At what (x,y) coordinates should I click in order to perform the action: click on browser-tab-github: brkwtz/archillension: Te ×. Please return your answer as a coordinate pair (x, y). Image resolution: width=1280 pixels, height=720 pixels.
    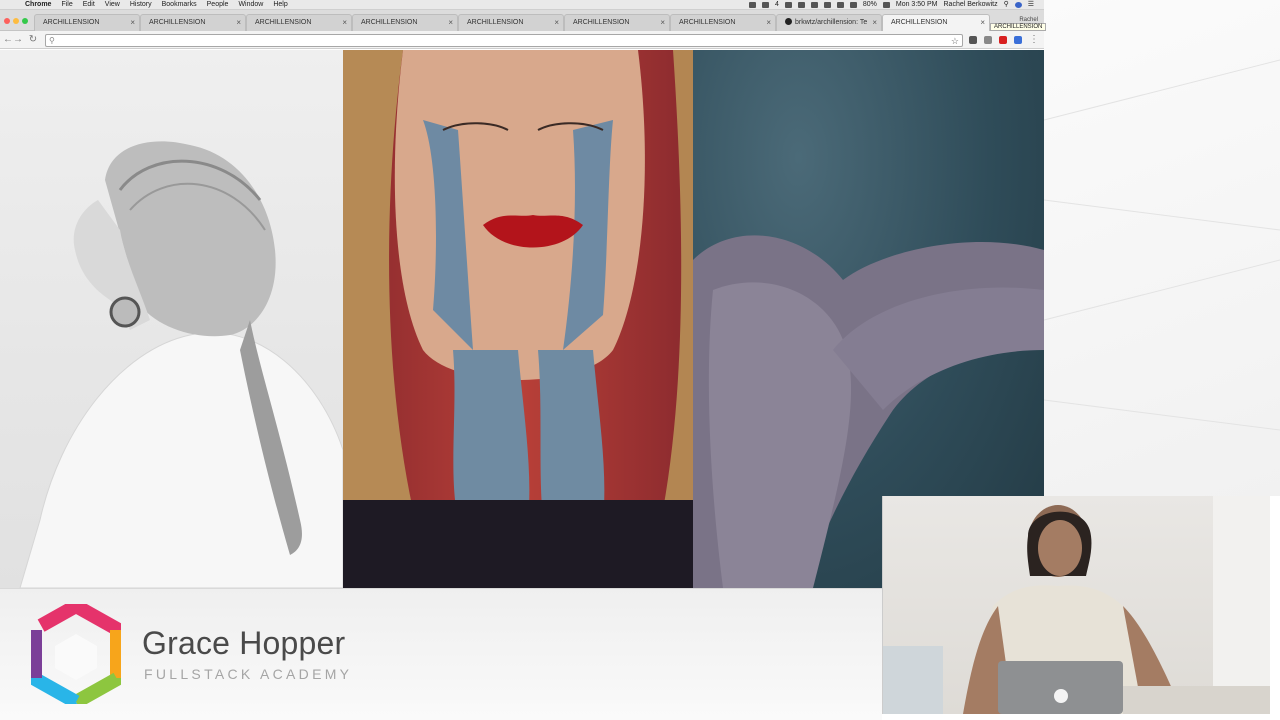
    Looking at the image, I should click on (829, 22).